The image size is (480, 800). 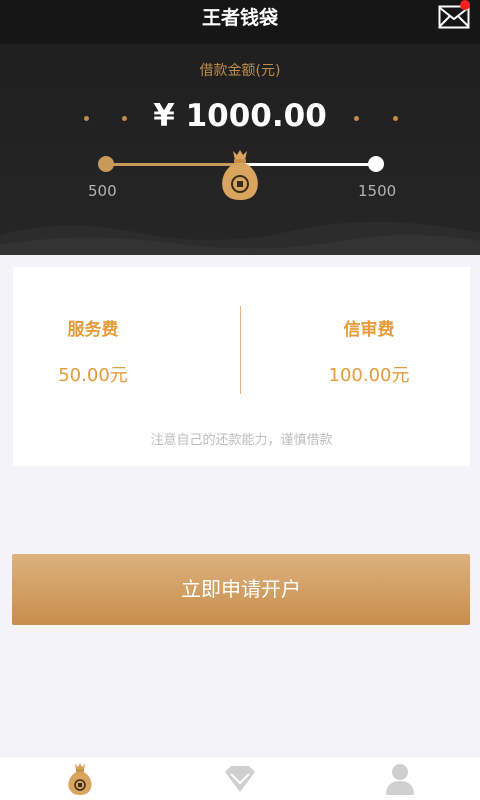 I want to click on service-fee-title: 服务费, so click(x=93, y=330).